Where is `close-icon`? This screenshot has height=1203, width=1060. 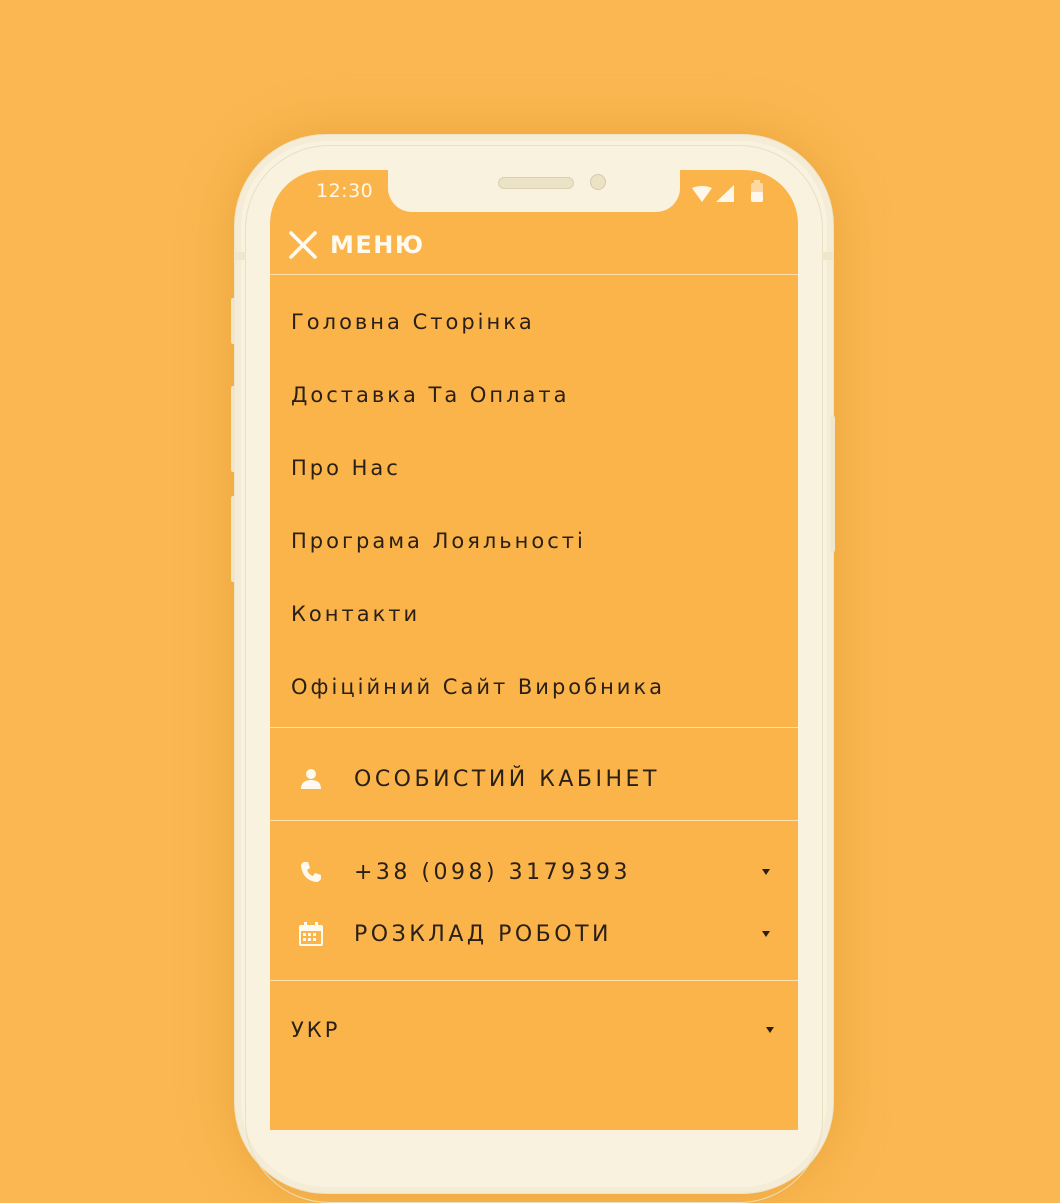 close-icon is located at coordinates (303, 245).